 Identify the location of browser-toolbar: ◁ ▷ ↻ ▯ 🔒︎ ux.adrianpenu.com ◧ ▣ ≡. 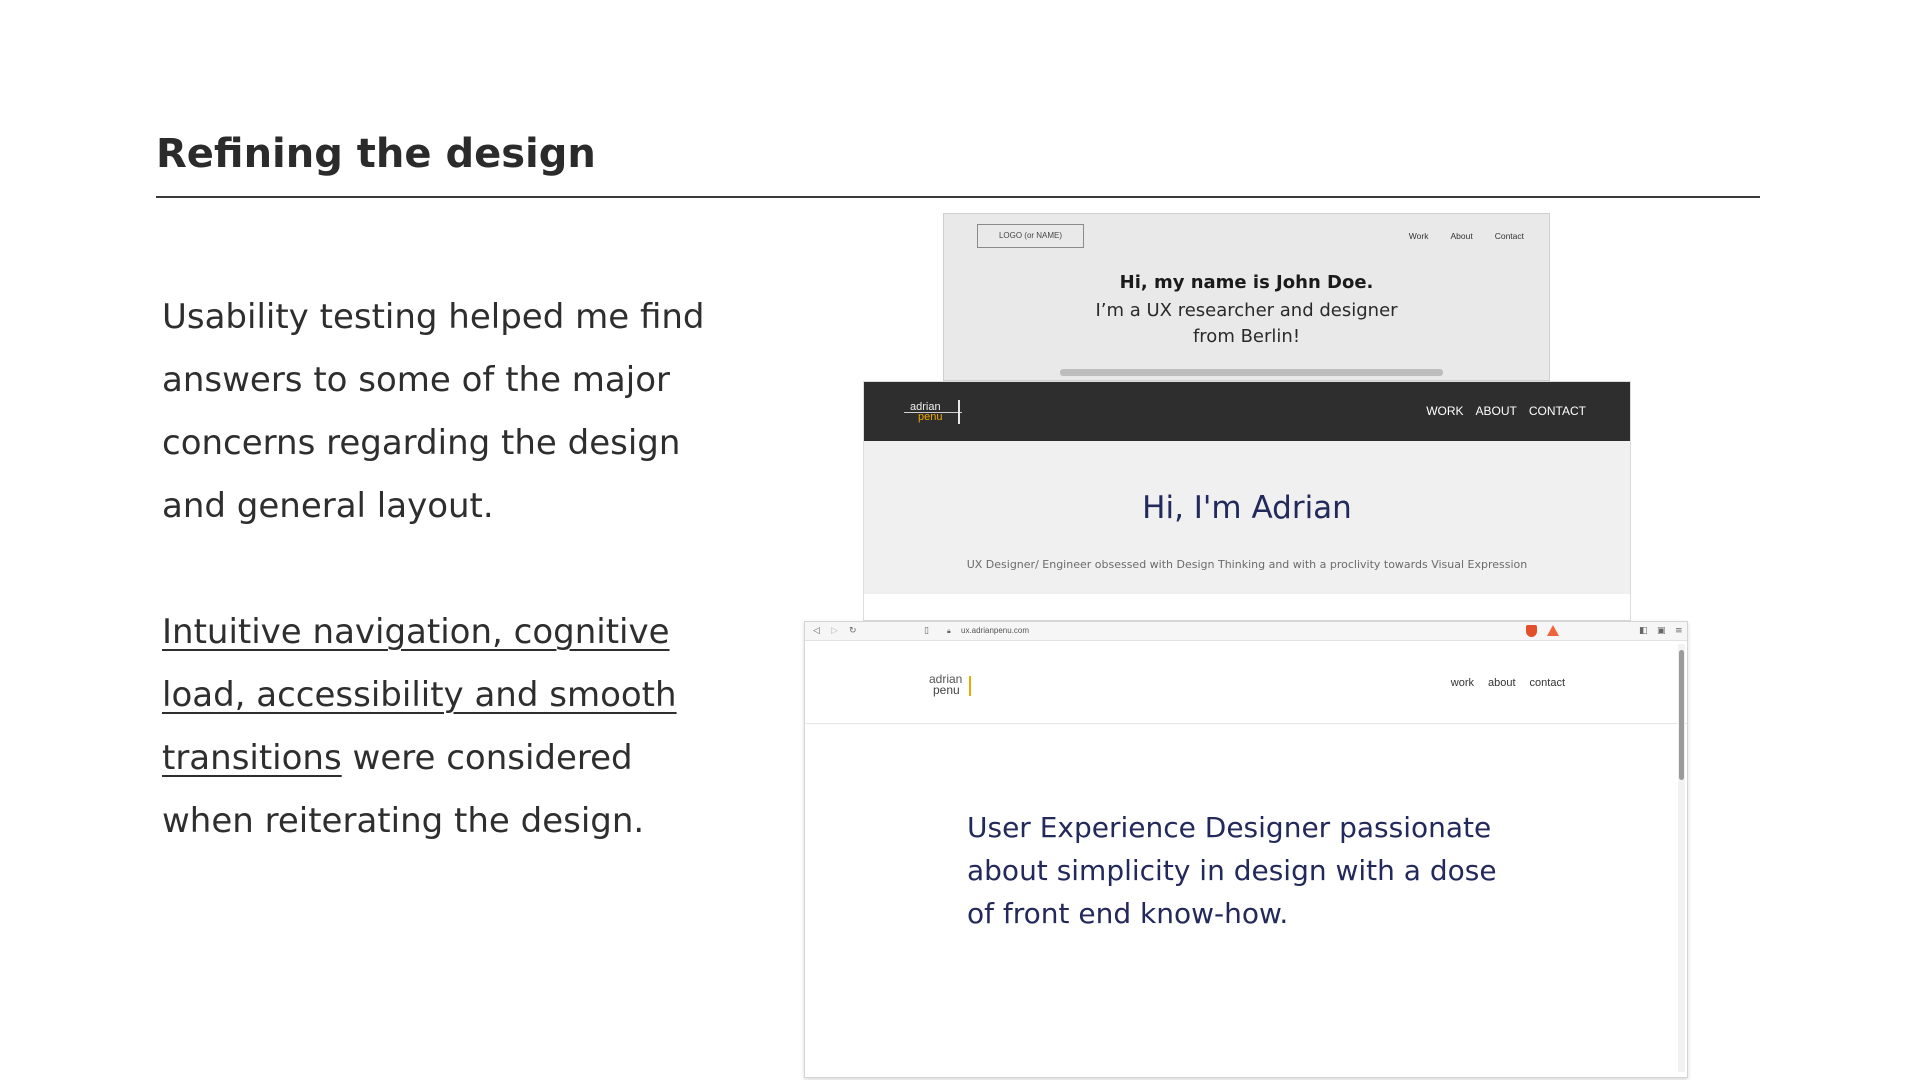
(1246, 631).